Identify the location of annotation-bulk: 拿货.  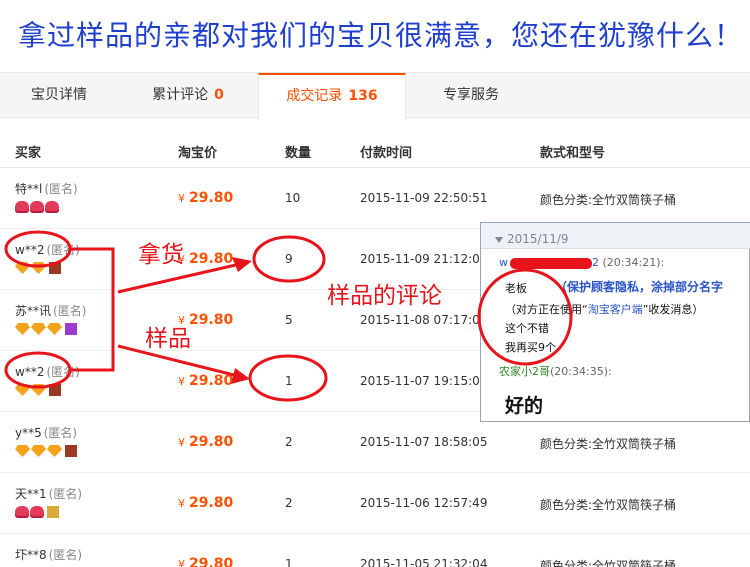
(161, 255).